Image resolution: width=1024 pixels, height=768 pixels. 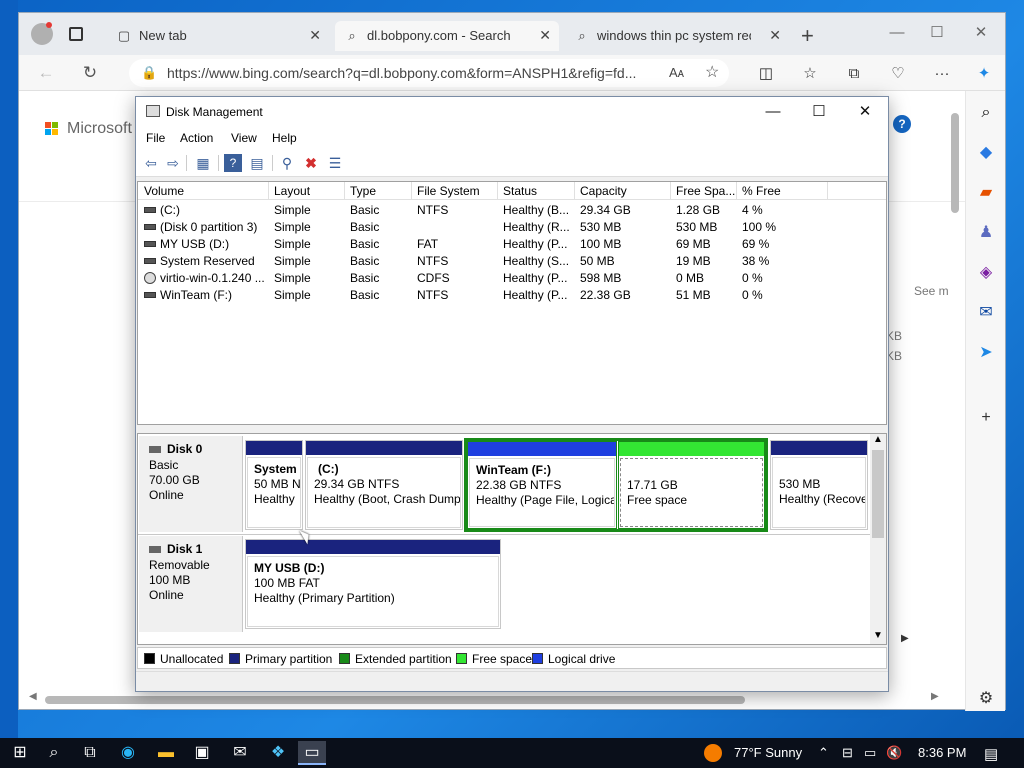 I want to click on menu-view: View, so click(x=244, y=138).